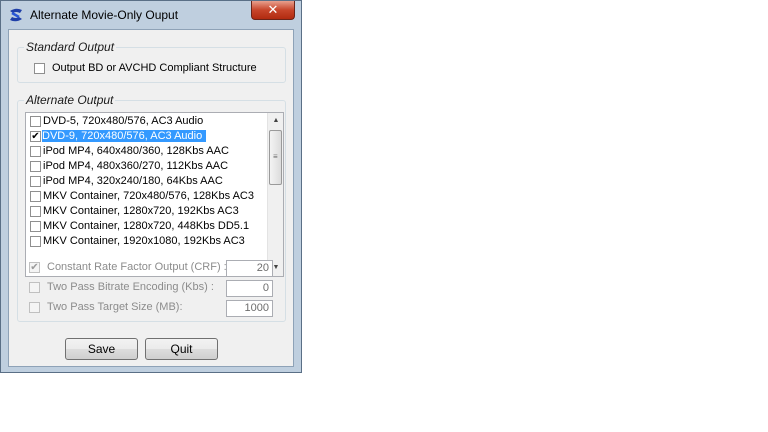 Image resolution: width=768 pixels, height=432 pixels. Describe the element at coordinates (249, 268) in the screenshot. I see `crf-value-field: 20` at that location.